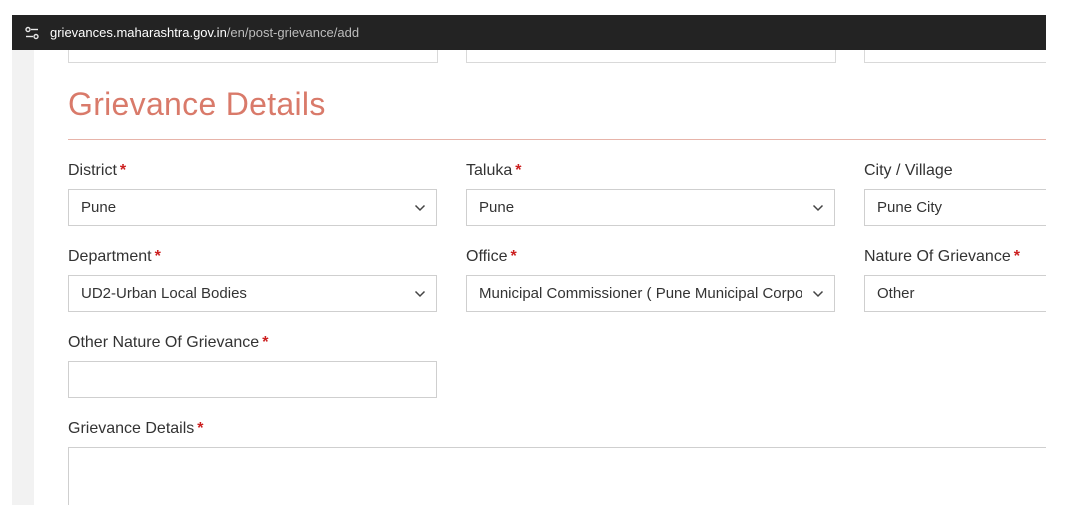  I want to click on city-village-value: Pune City, so click(910, 207).